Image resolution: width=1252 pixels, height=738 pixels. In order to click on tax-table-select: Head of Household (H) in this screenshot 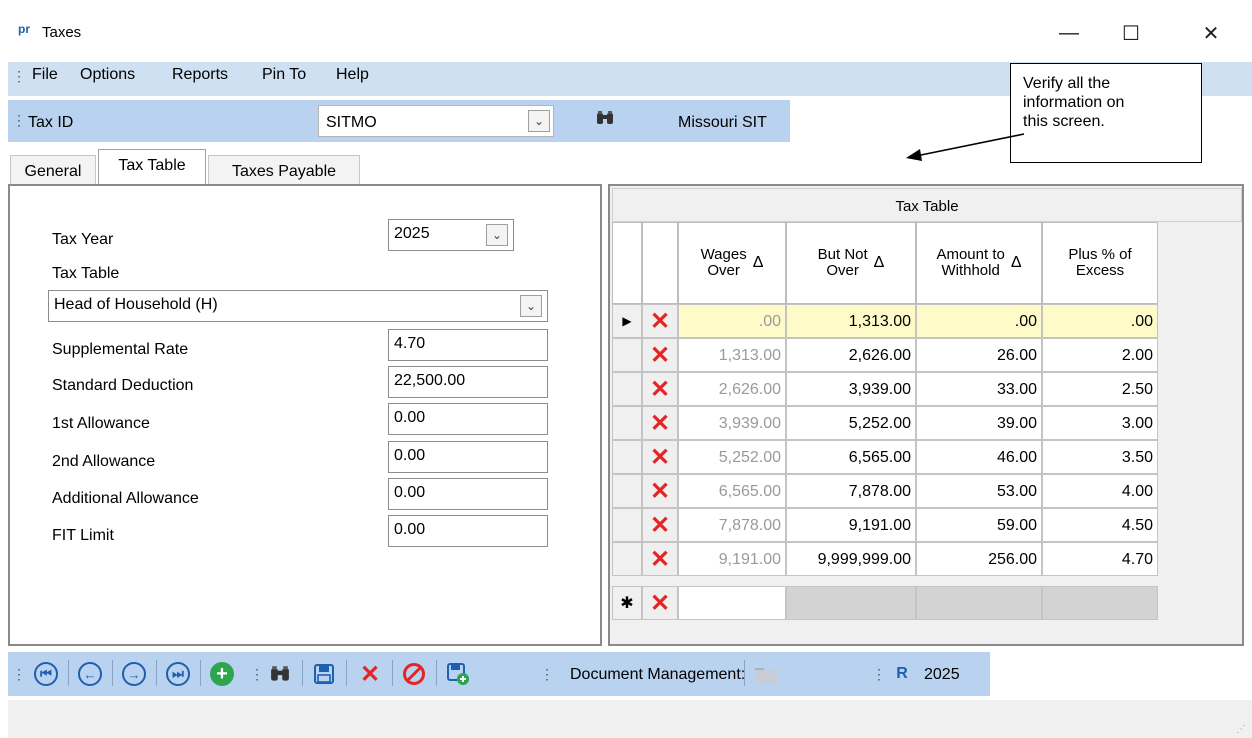, I will do `click(298, 306)`.